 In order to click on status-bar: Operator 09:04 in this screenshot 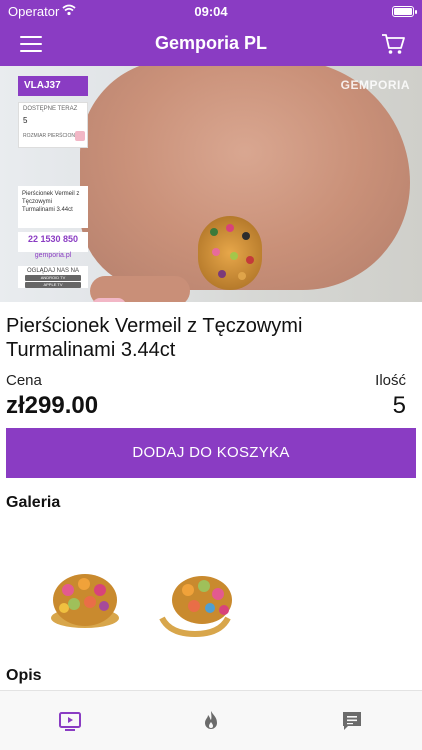, I will do `click(211, 11)`.